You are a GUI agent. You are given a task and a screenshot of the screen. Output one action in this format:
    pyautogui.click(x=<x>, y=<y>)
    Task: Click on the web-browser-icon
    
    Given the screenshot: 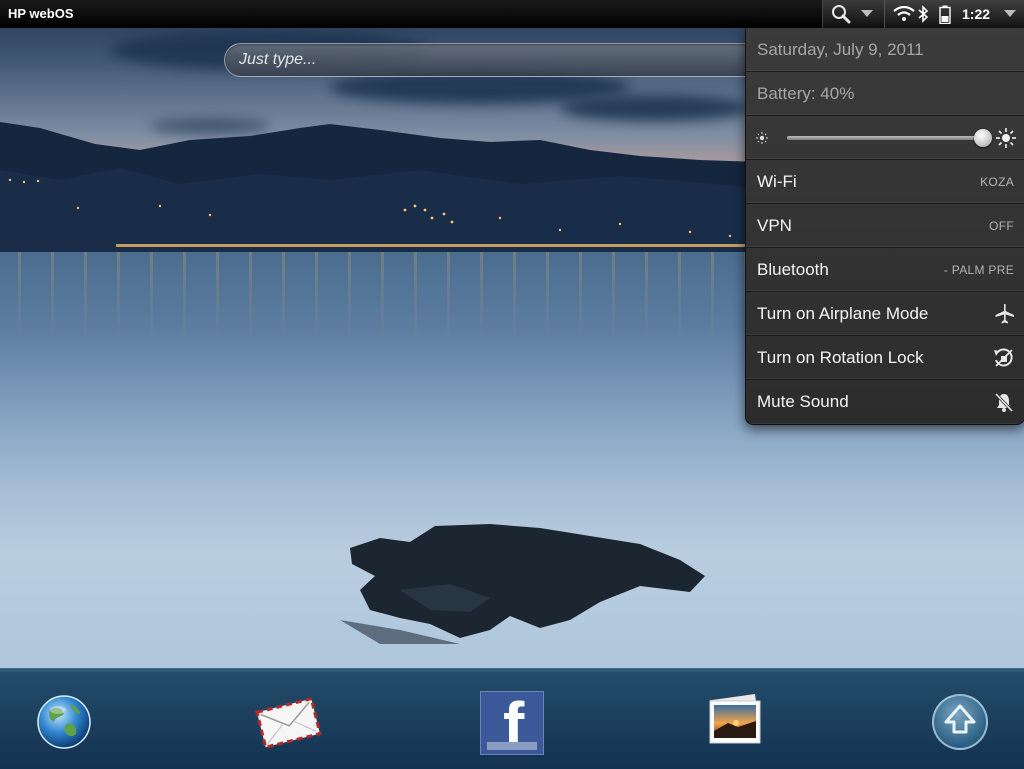 What is the action you would take?
    pyautogui.click(x=64, y=722)
    